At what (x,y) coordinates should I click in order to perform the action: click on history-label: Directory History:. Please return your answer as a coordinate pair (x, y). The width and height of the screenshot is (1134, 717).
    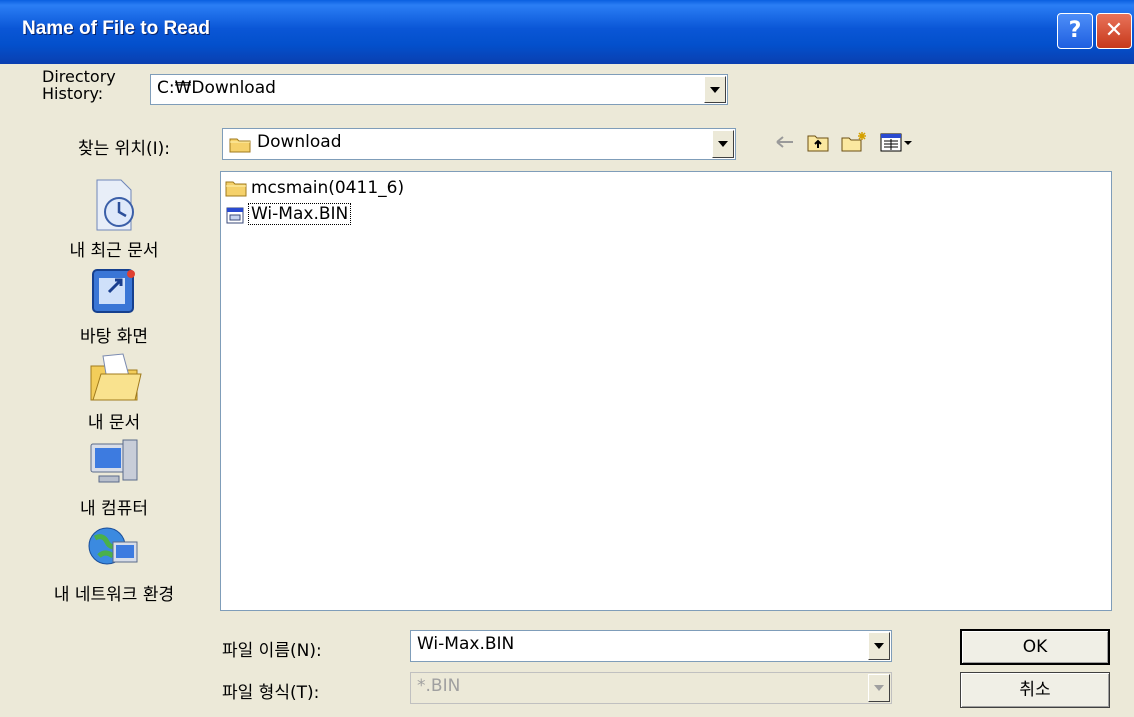
    Looking at the image, I should click on (79, 85).